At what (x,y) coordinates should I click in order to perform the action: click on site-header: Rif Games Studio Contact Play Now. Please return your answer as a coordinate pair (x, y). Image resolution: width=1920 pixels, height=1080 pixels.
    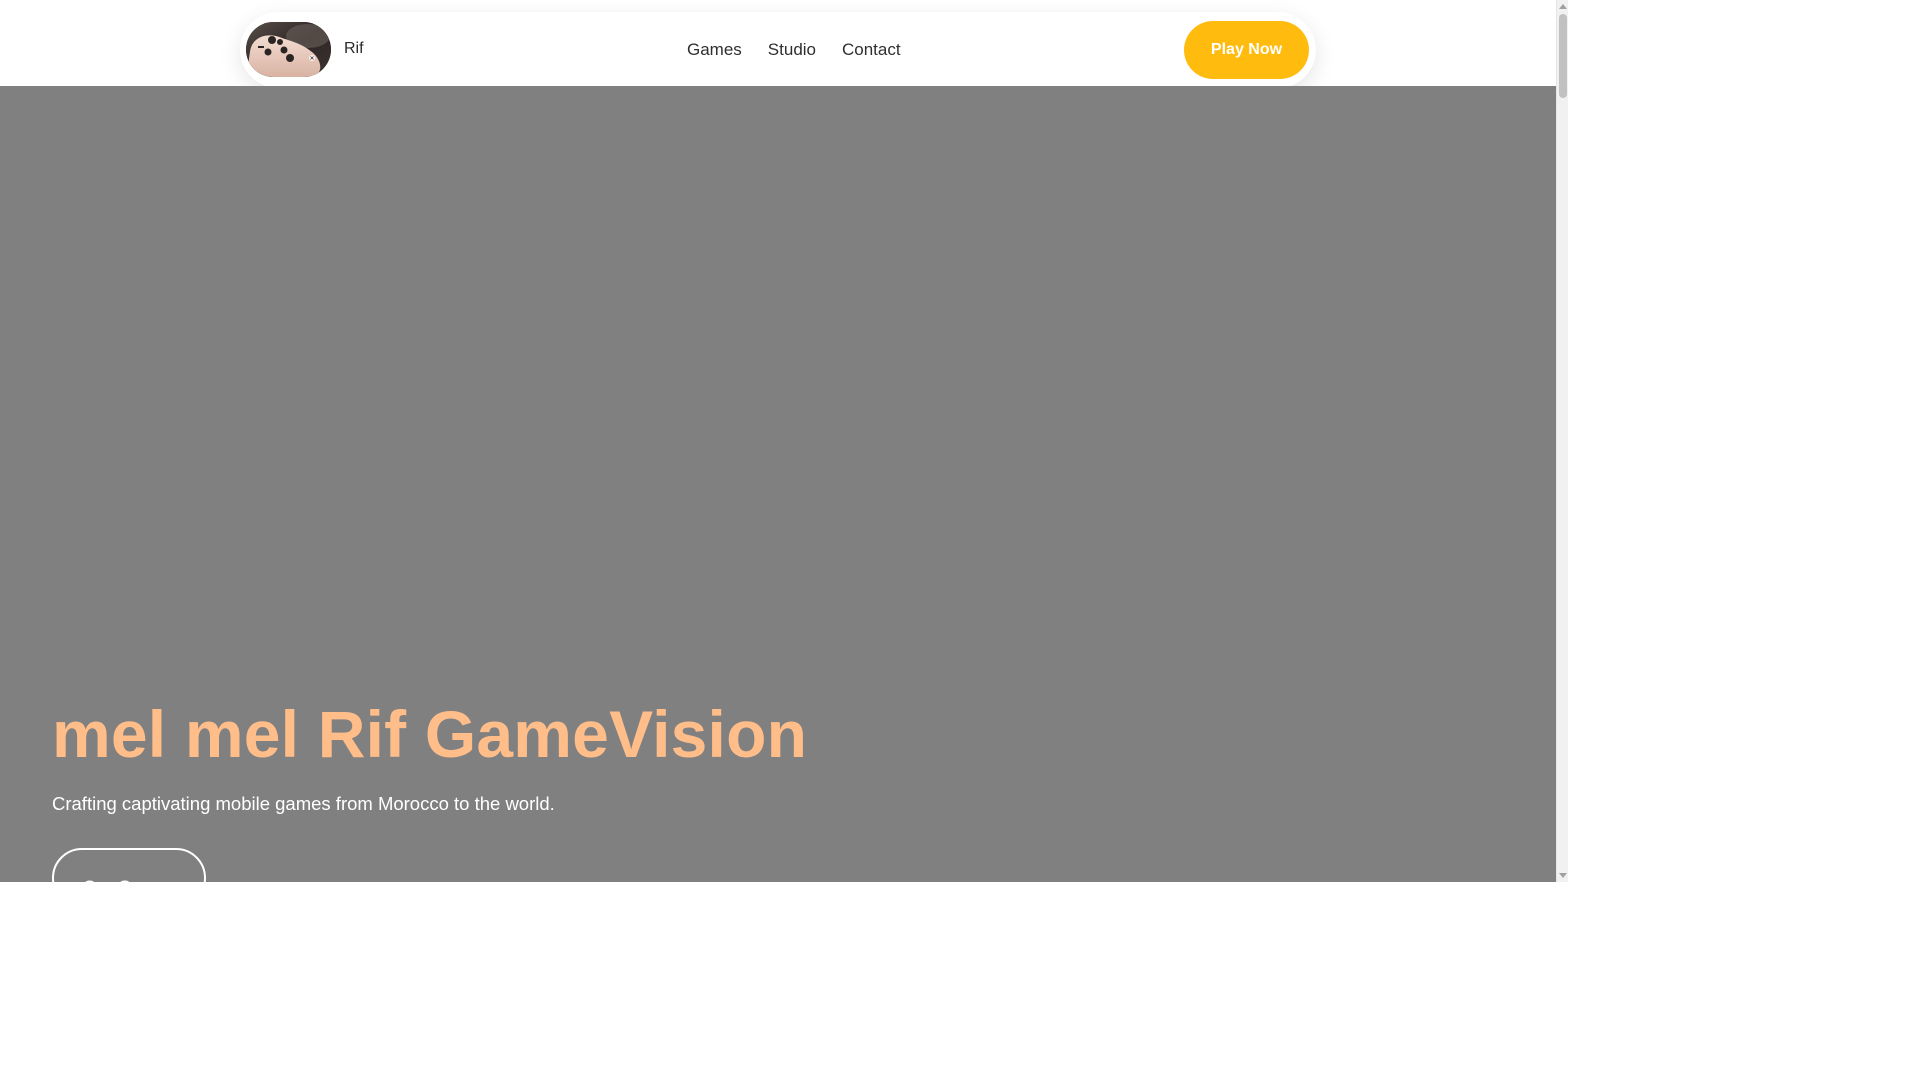
    Looking at the image, I should click on (778, 44).